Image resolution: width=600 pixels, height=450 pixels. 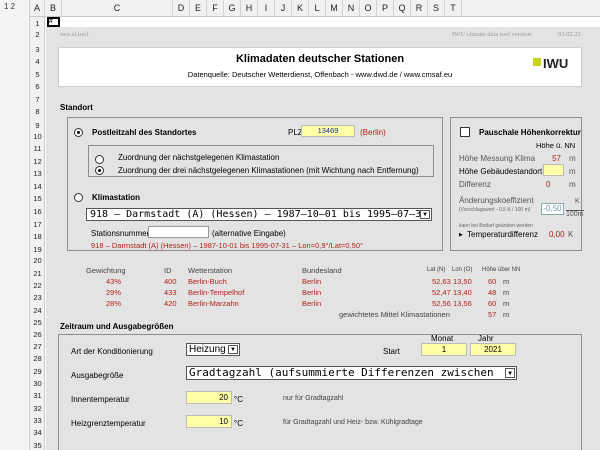 What do you see at coordinates (37, 445) in the screenshot?
I see `row-header-35: 35` at bounding box center [37, 445].